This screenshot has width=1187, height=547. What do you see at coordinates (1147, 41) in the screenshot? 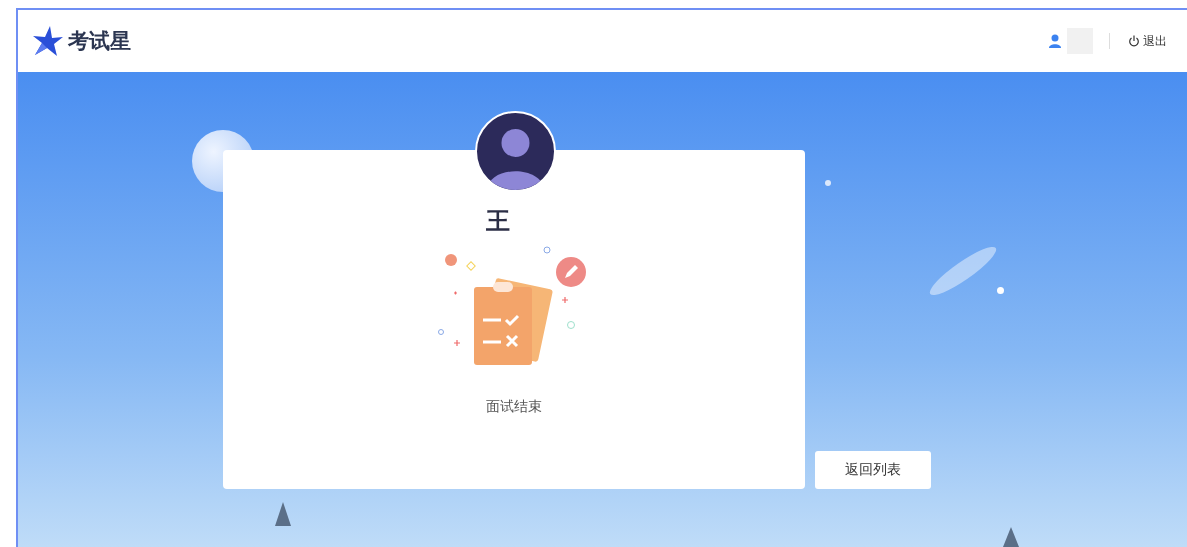
I see `logout-link: 退出` at bounding box center [1147, 41].